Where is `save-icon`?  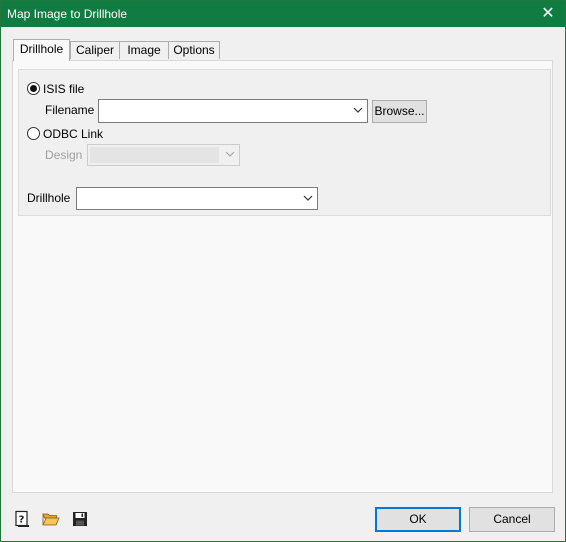
save-icon is located at coordinates (80, 519).